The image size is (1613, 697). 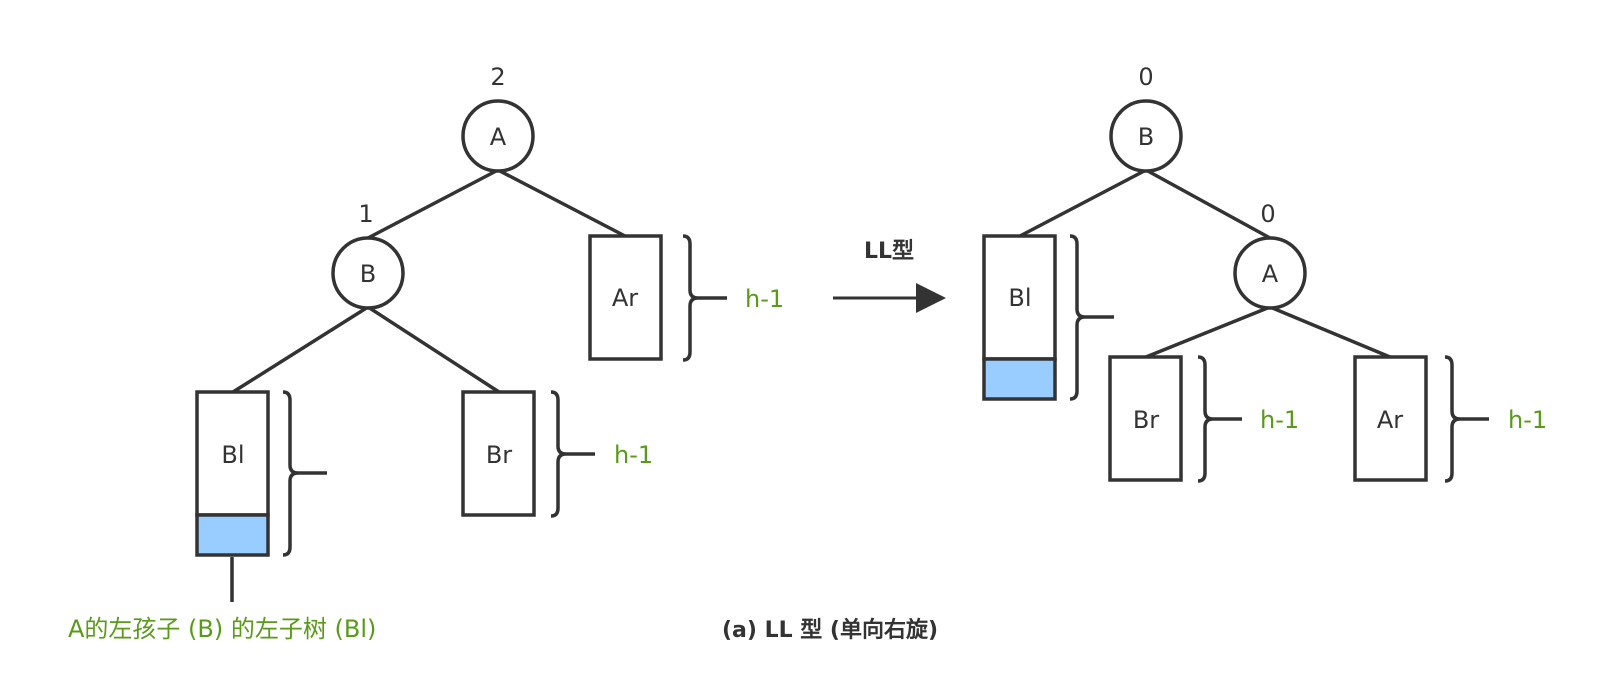 I want to click on edge-a-ar-after, so click(x=1330, y=332).